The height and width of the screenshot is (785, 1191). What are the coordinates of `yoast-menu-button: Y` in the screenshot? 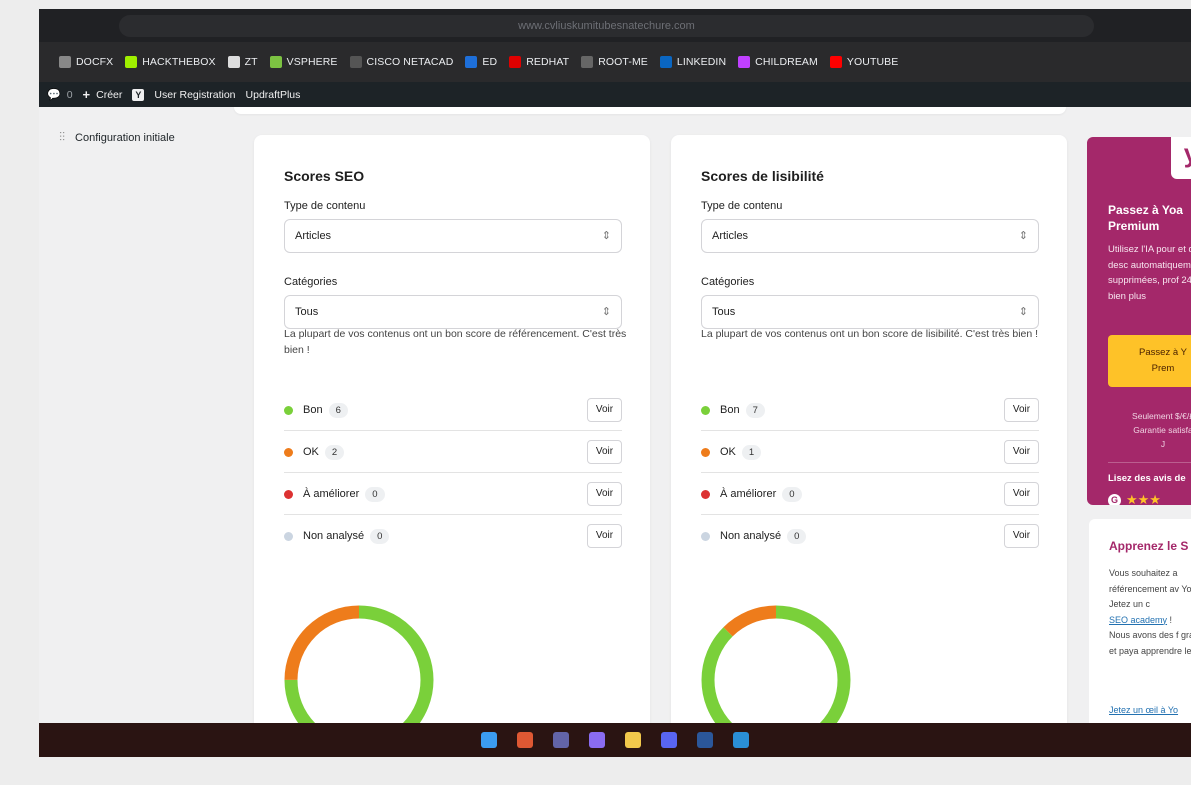 It's located at (138, 94).